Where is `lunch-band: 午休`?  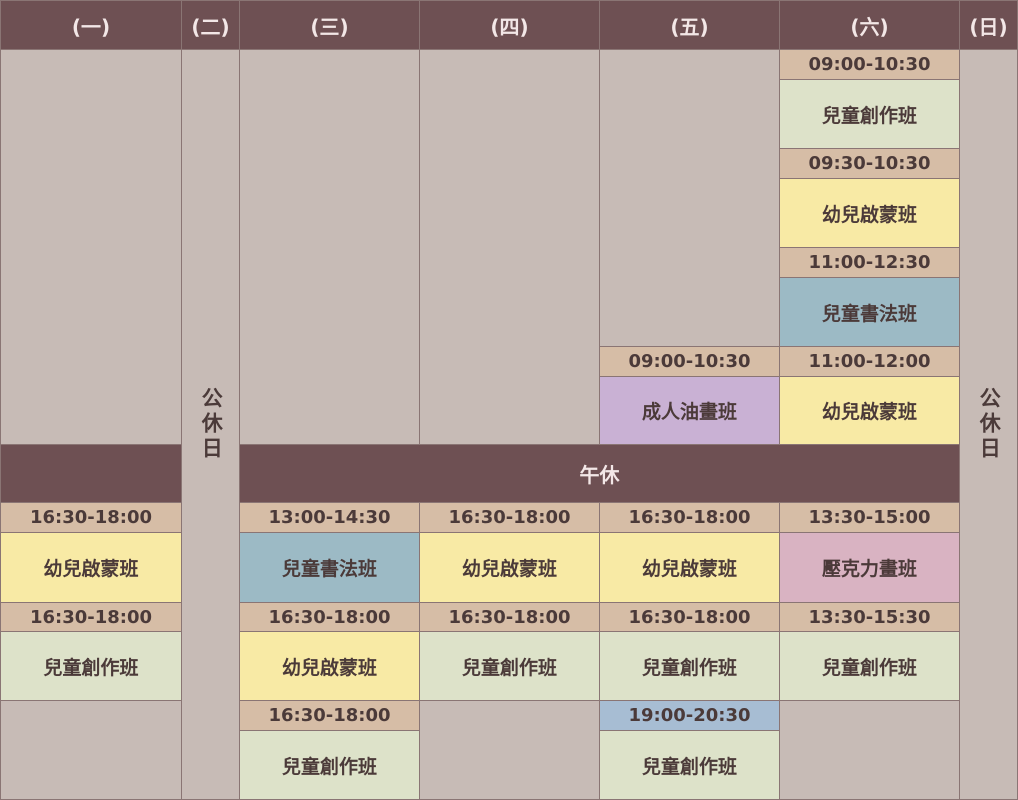
lunch-band: 午休 is located at coordinates (599, 473).